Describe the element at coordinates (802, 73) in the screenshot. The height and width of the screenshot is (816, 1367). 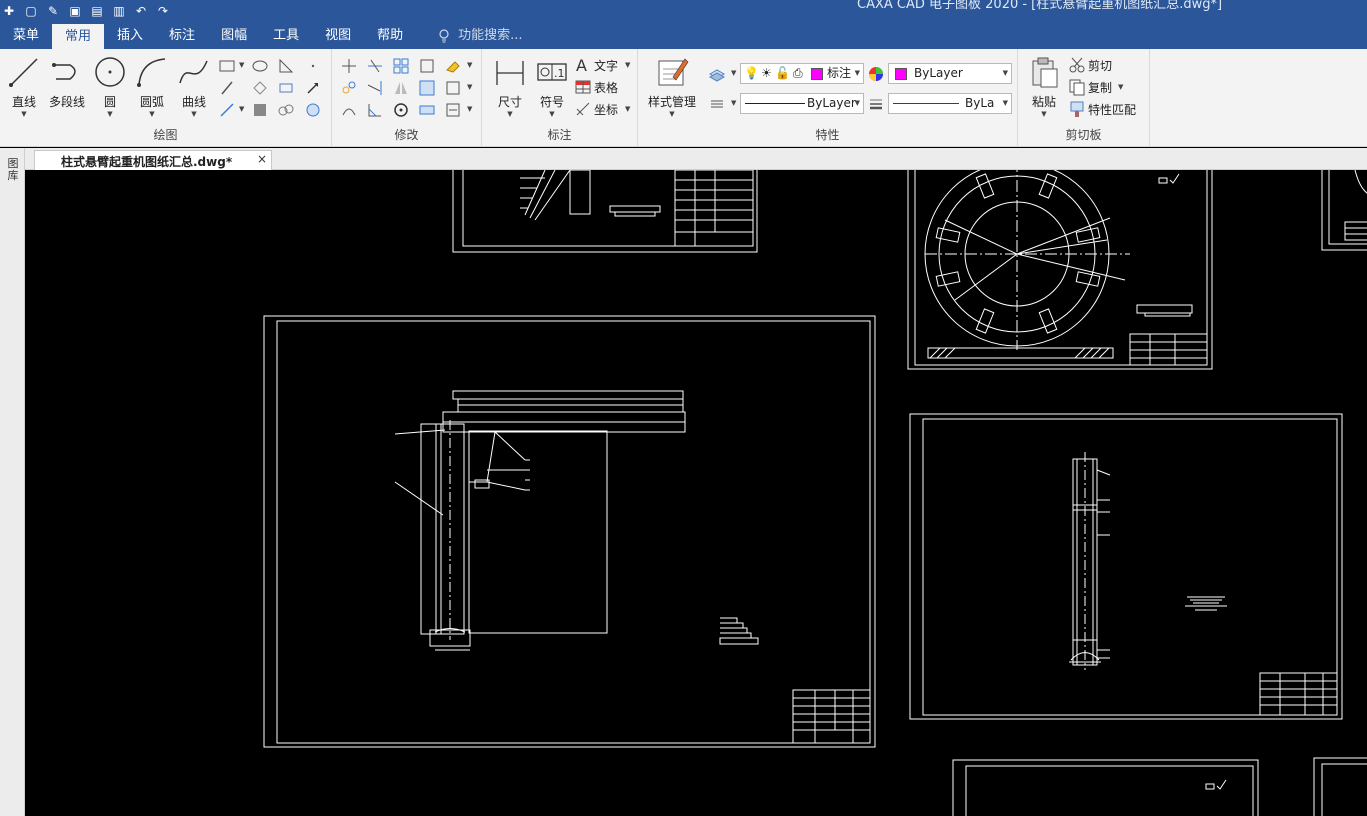
I see `layer-combo: 💡 ☀ 🔓 ⎙ 标注 ▼` at that location.